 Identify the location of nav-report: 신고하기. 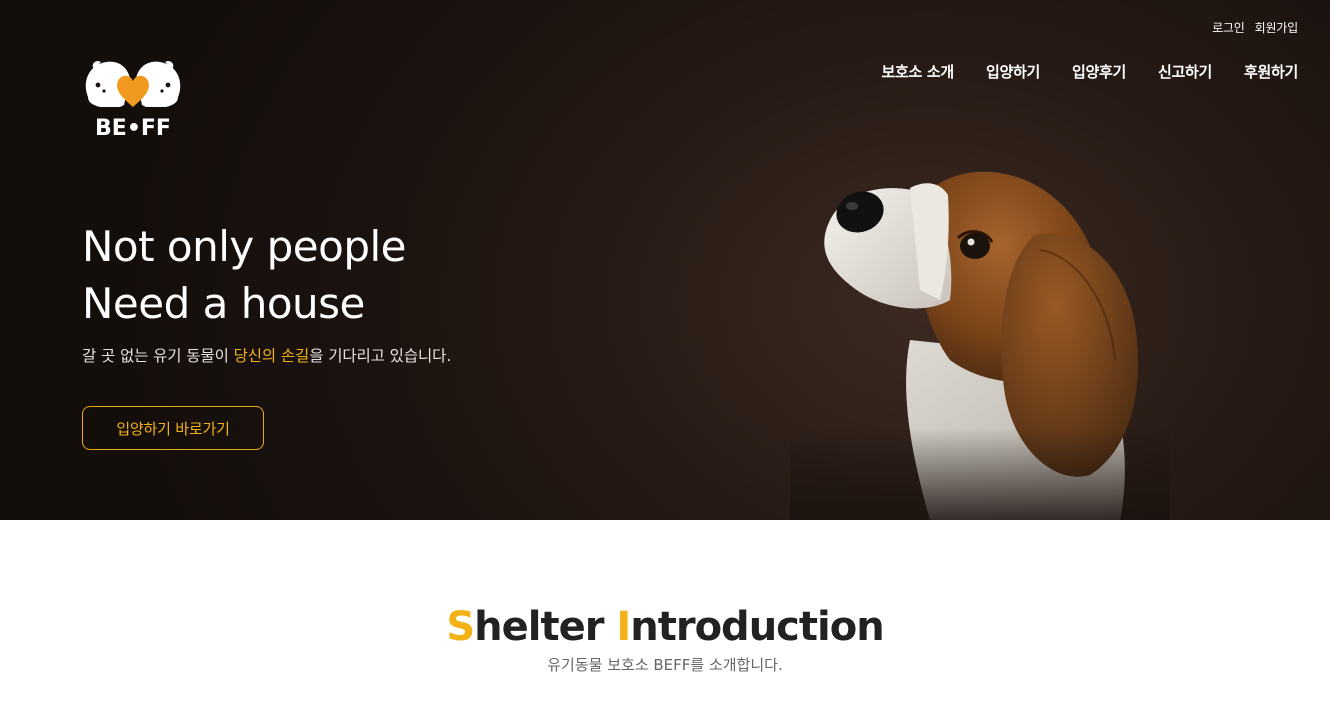
(1185, 71).